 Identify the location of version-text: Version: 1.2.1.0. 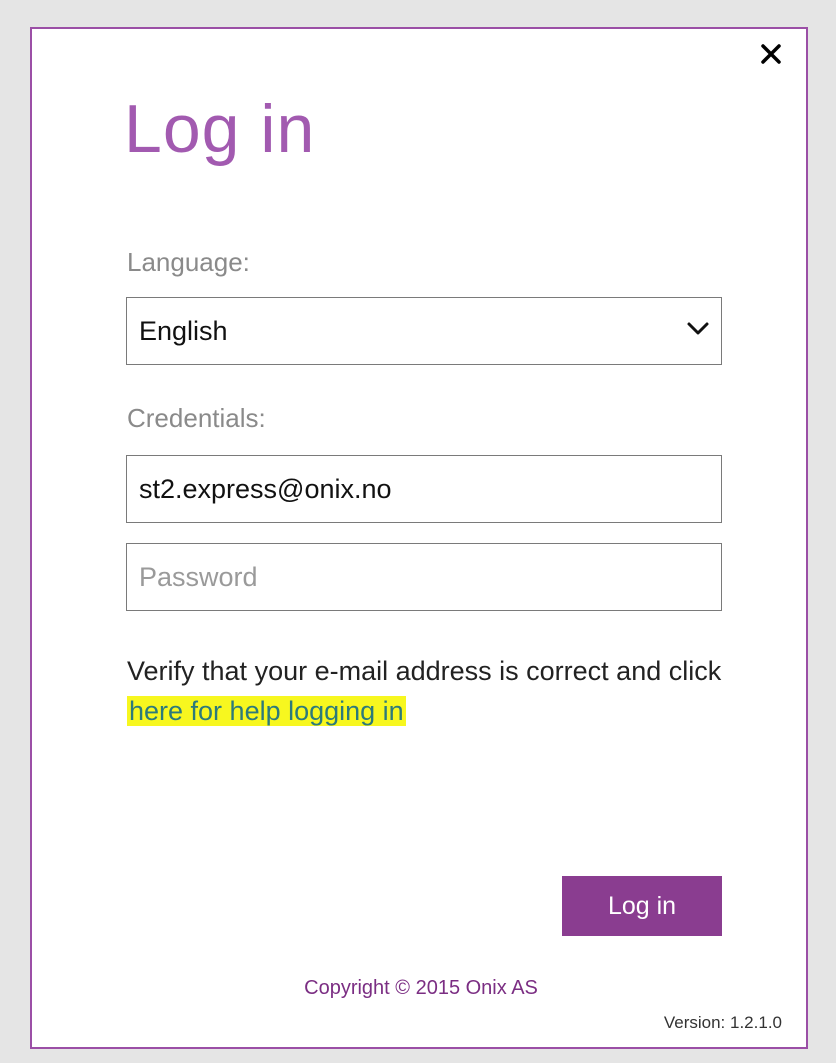
(722, 1022).